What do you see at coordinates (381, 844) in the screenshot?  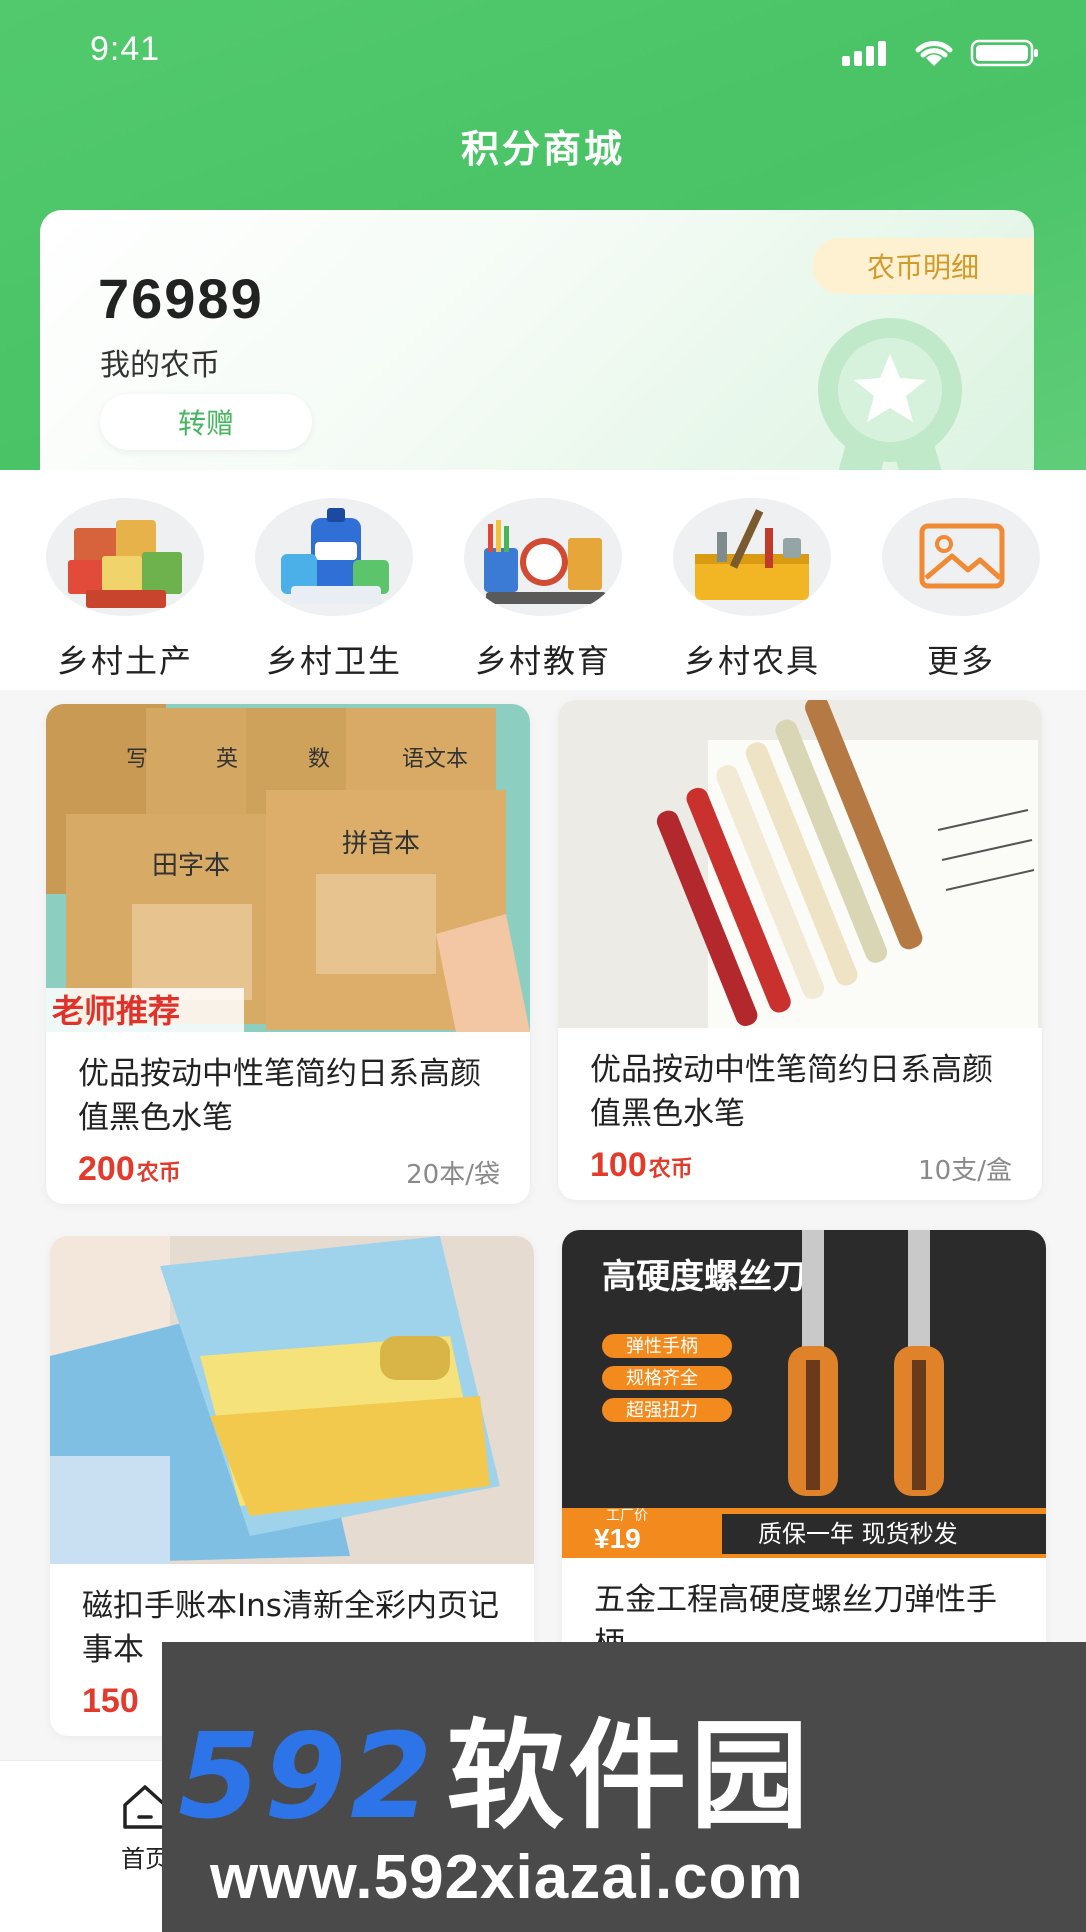 I see `notebook-label-pinyin: 拼音本` at bounding box center [381, 844].